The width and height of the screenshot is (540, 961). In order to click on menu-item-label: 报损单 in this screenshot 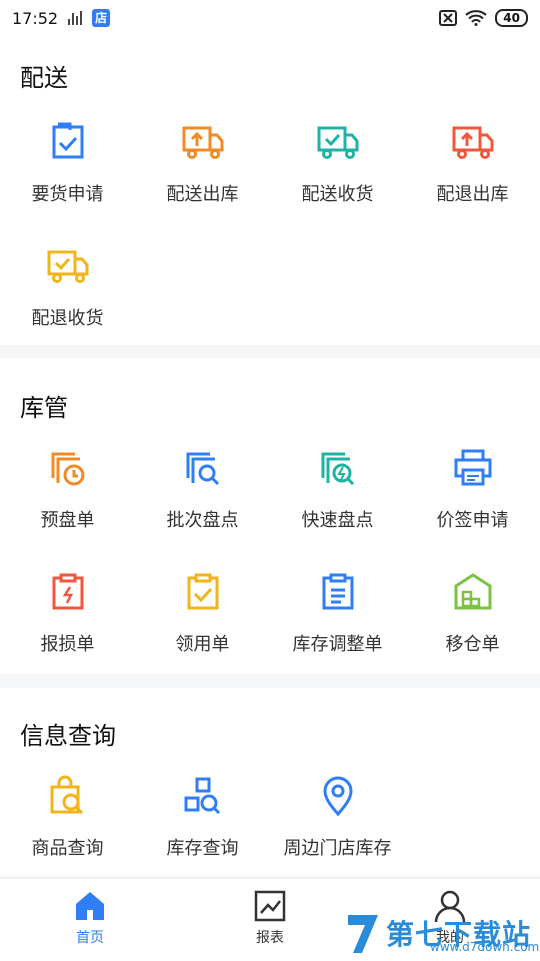, I will do `click(67, 644)`.